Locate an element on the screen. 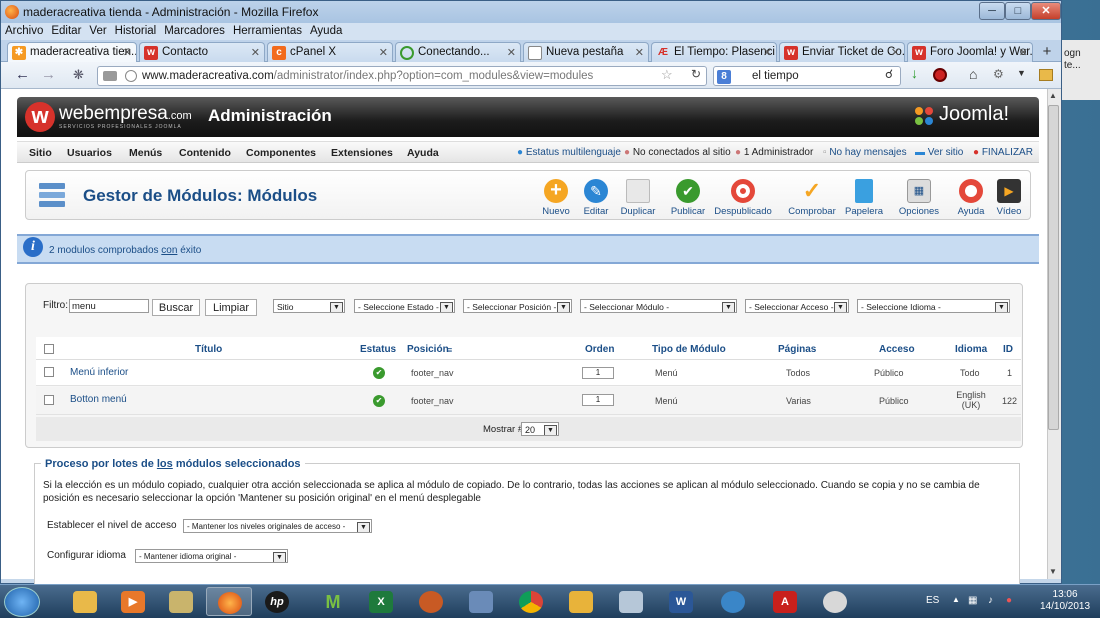 The width and height of the screenshot is (1100, 618). home-icon: ⌂ is located at coordinates (973, 74).